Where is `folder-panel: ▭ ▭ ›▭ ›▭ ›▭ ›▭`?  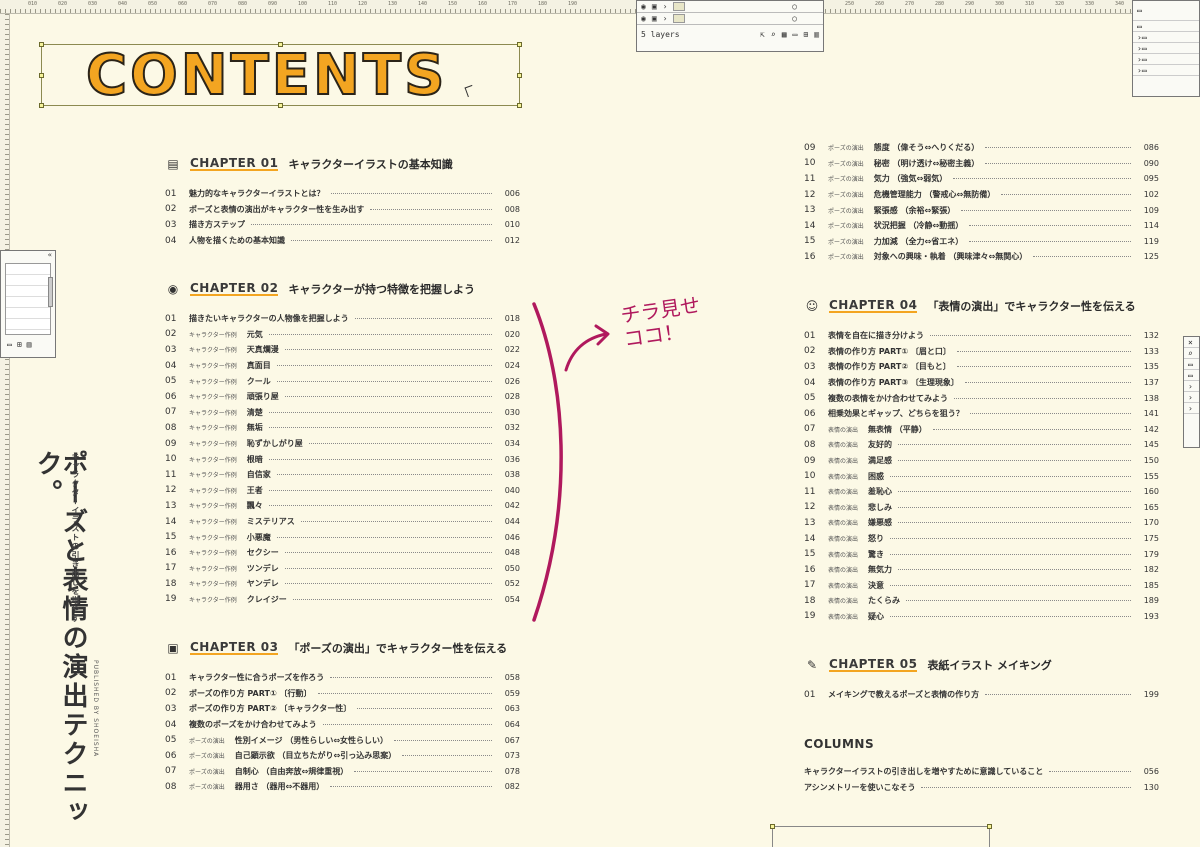 folder-panel: ▭ ▭ ›▭ ›▭ ›▭ ›▭ is located at coordinates (1166, 48).